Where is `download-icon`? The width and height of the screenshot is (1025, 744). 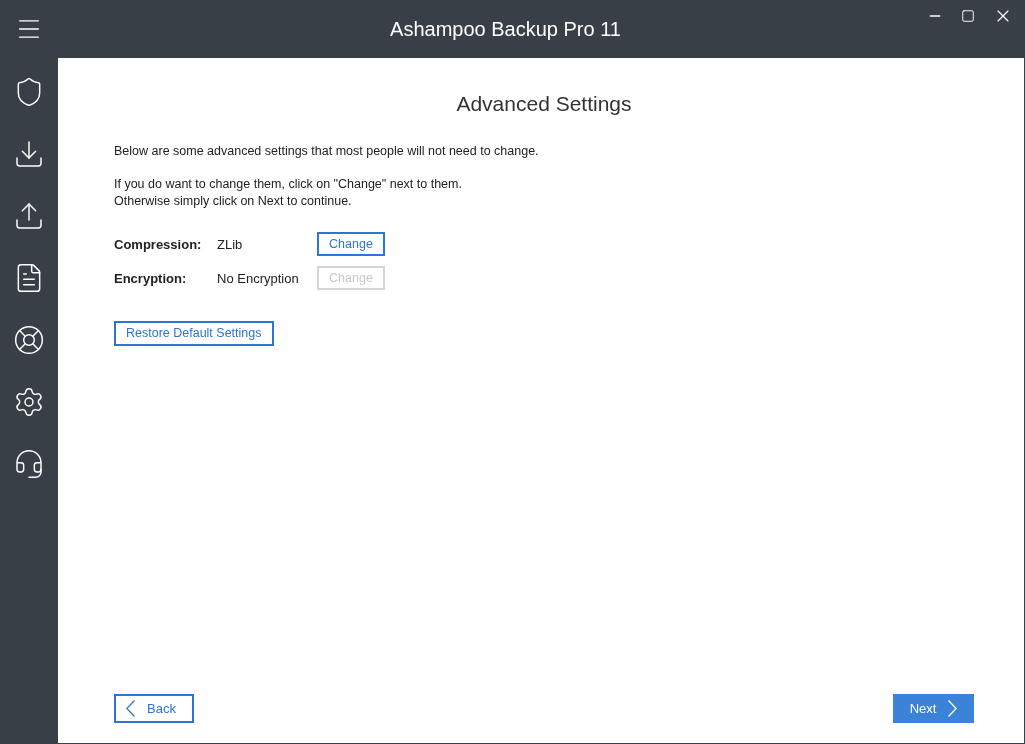
download-icon is located at coordinates (29, 154).